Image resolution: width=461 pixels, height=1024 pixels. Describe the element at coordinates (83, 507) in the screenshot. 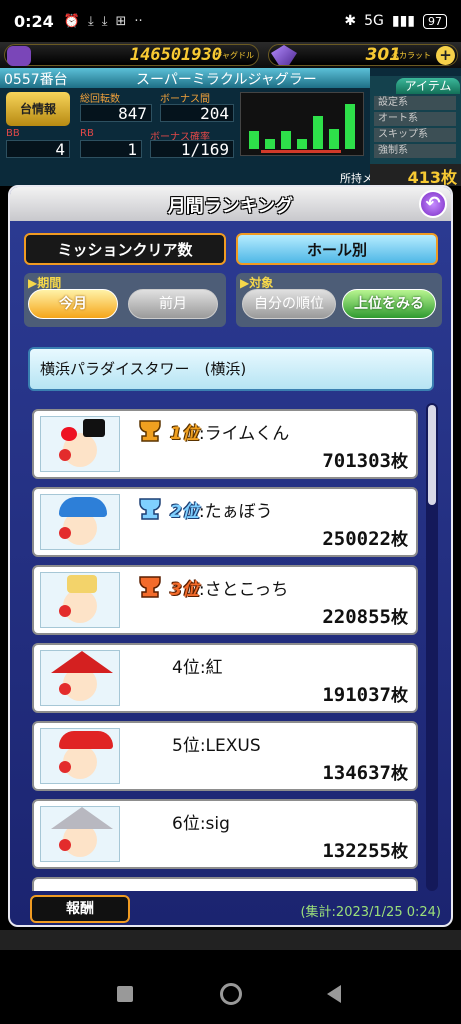

I see `blue-cap` at that location.